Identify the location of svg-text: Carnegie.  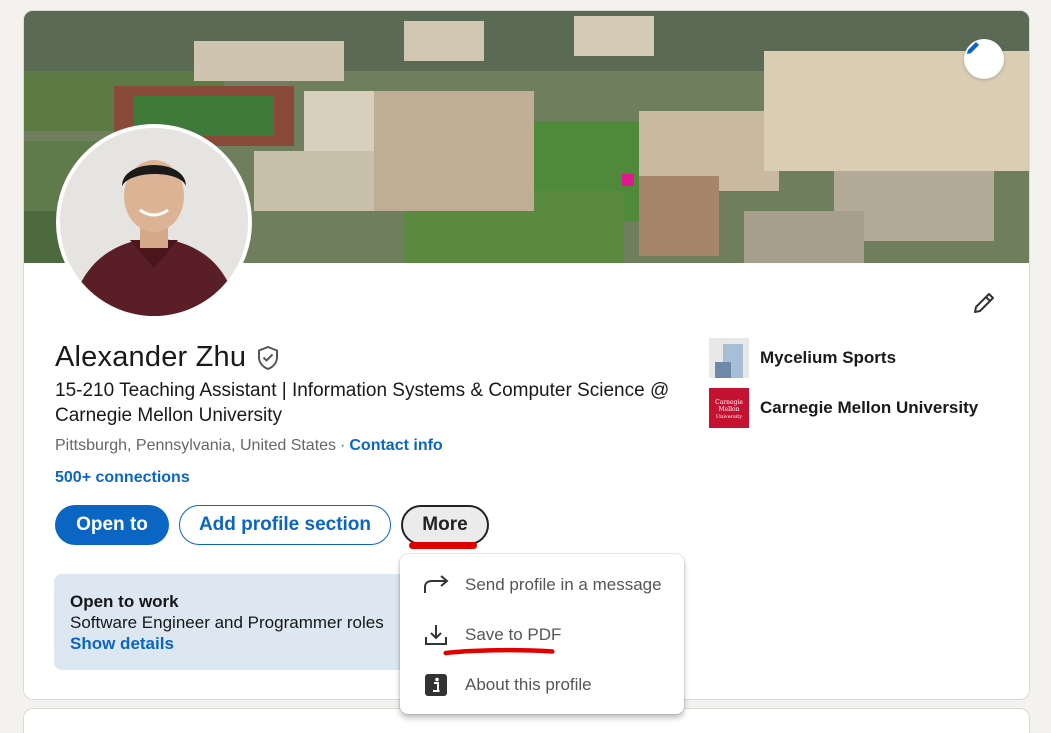
(729, 402).